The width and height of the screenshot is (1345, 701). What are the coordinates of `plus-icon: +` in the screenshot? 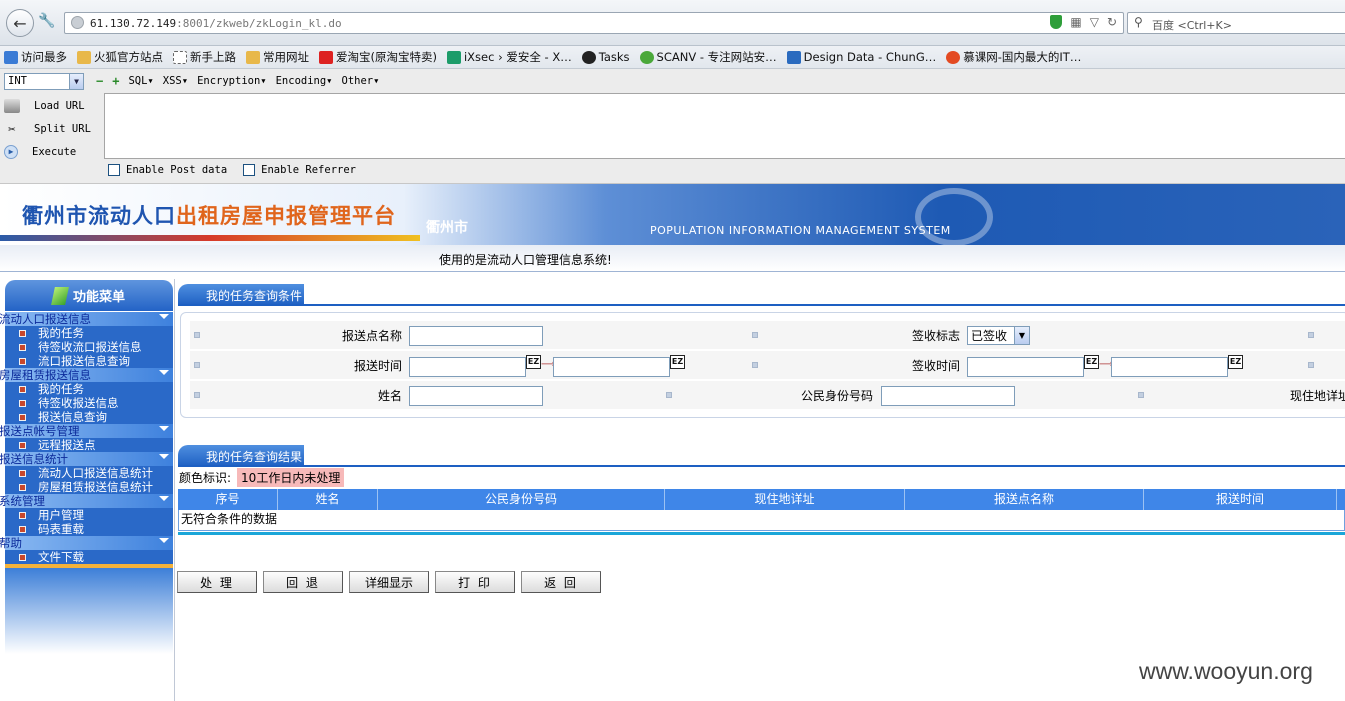 It's located at (115, 81).